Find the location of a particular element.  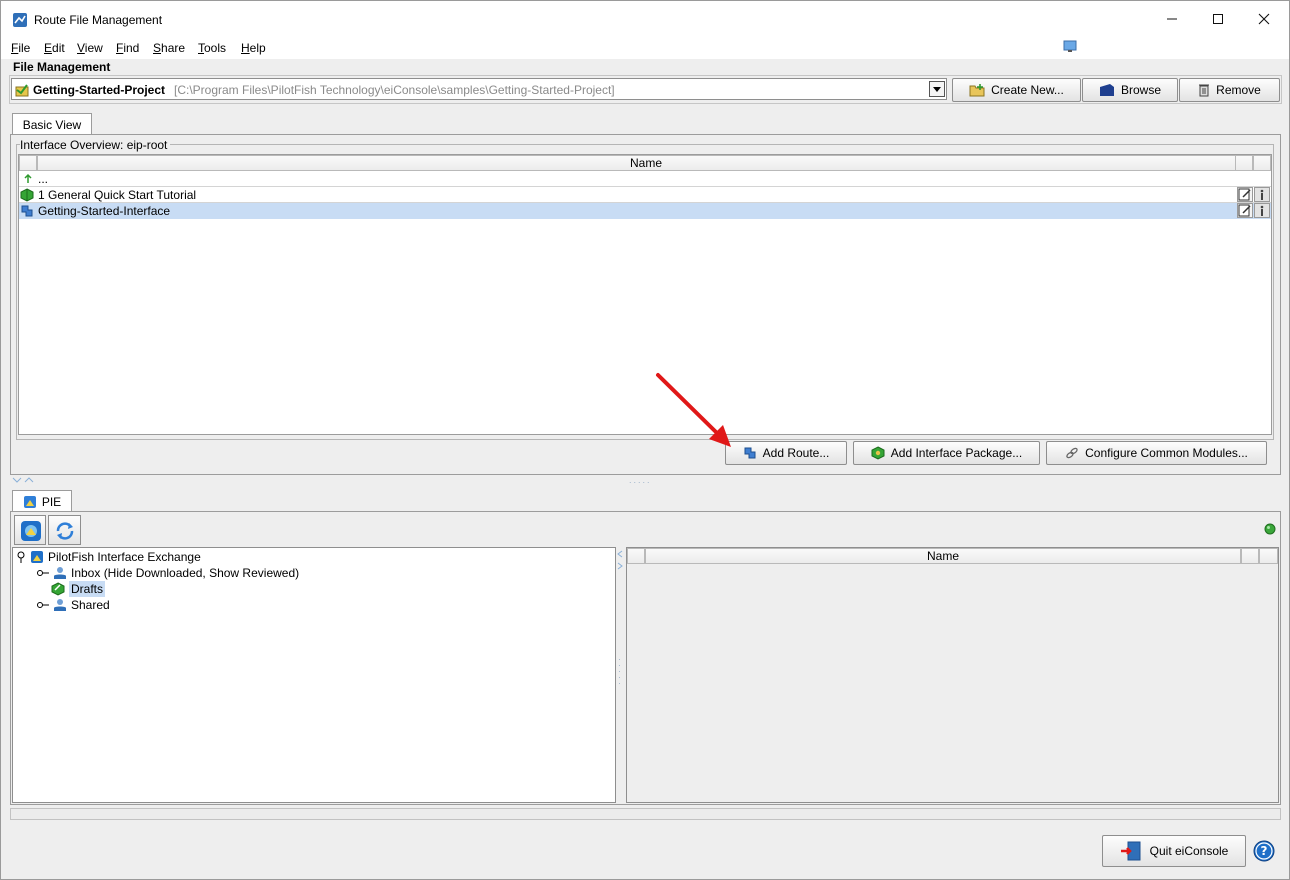

pie-exchange-icon is located at coordinates (37, 557).